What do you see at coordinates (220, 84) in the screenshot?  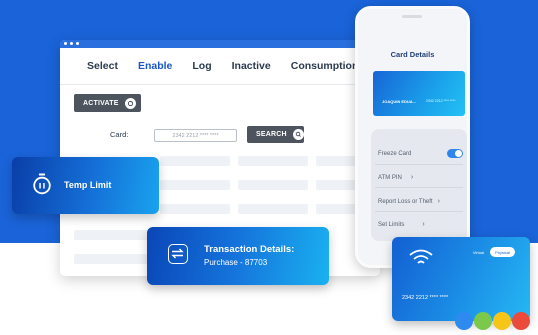 I see `nav-divider` at bounding box center [220, 84].